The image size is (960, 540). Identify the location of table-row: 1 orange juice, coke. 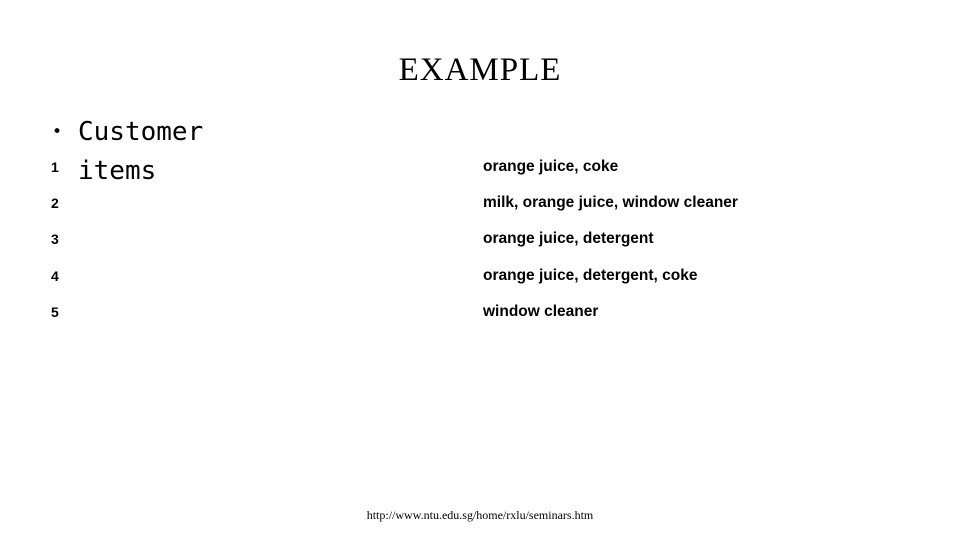
(480, 174).